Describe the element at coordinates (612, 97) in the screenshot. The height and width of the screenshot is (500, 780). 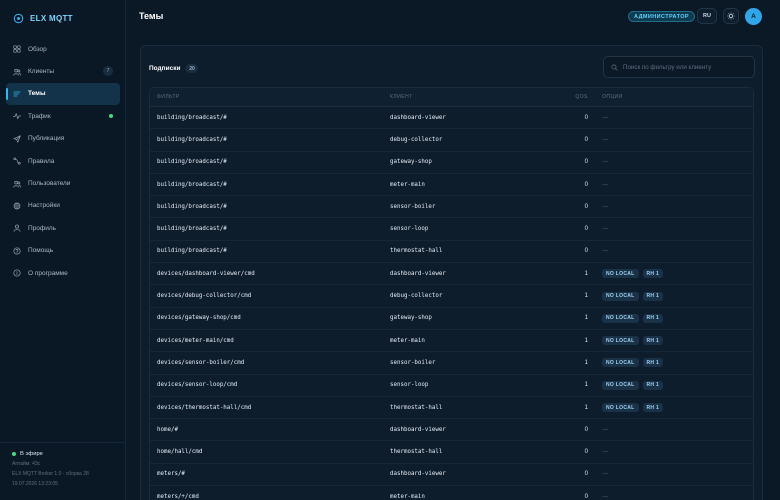
I see `column-header-options: ОПЦИИ` at that location.